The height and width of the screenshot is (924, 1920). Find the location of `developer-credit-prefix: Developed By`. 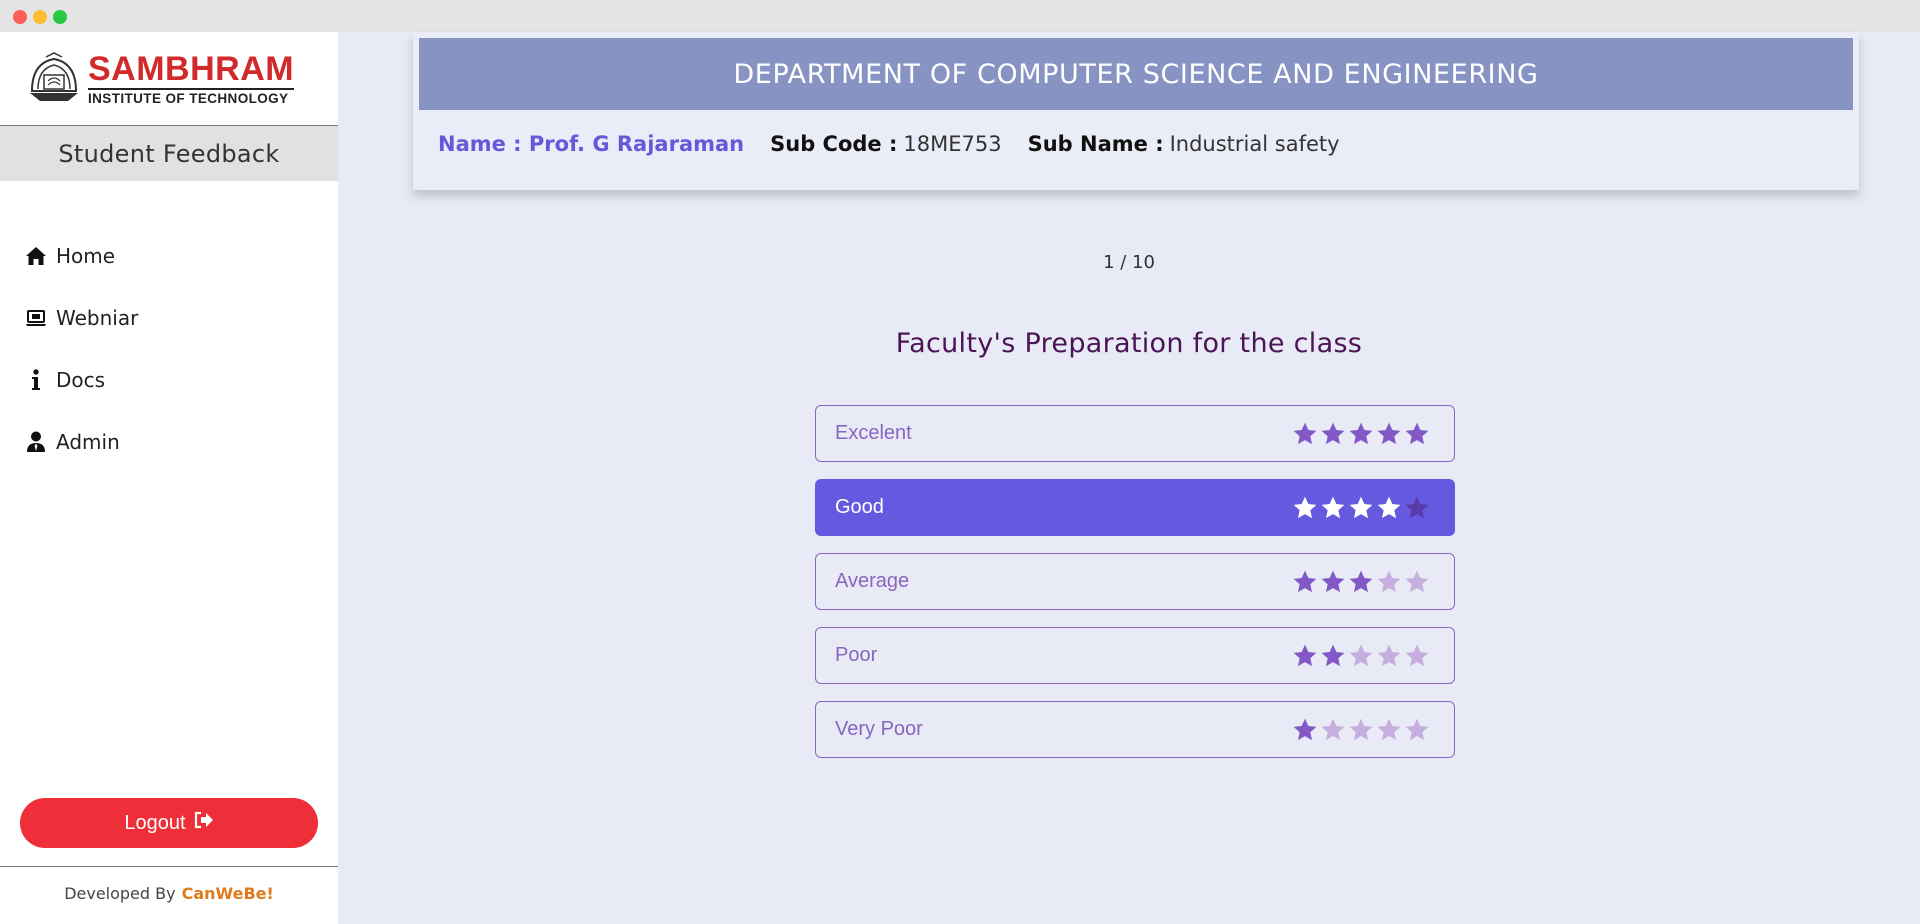

developer-credit-prefix: Developed By is located at coordinates (120, 893).